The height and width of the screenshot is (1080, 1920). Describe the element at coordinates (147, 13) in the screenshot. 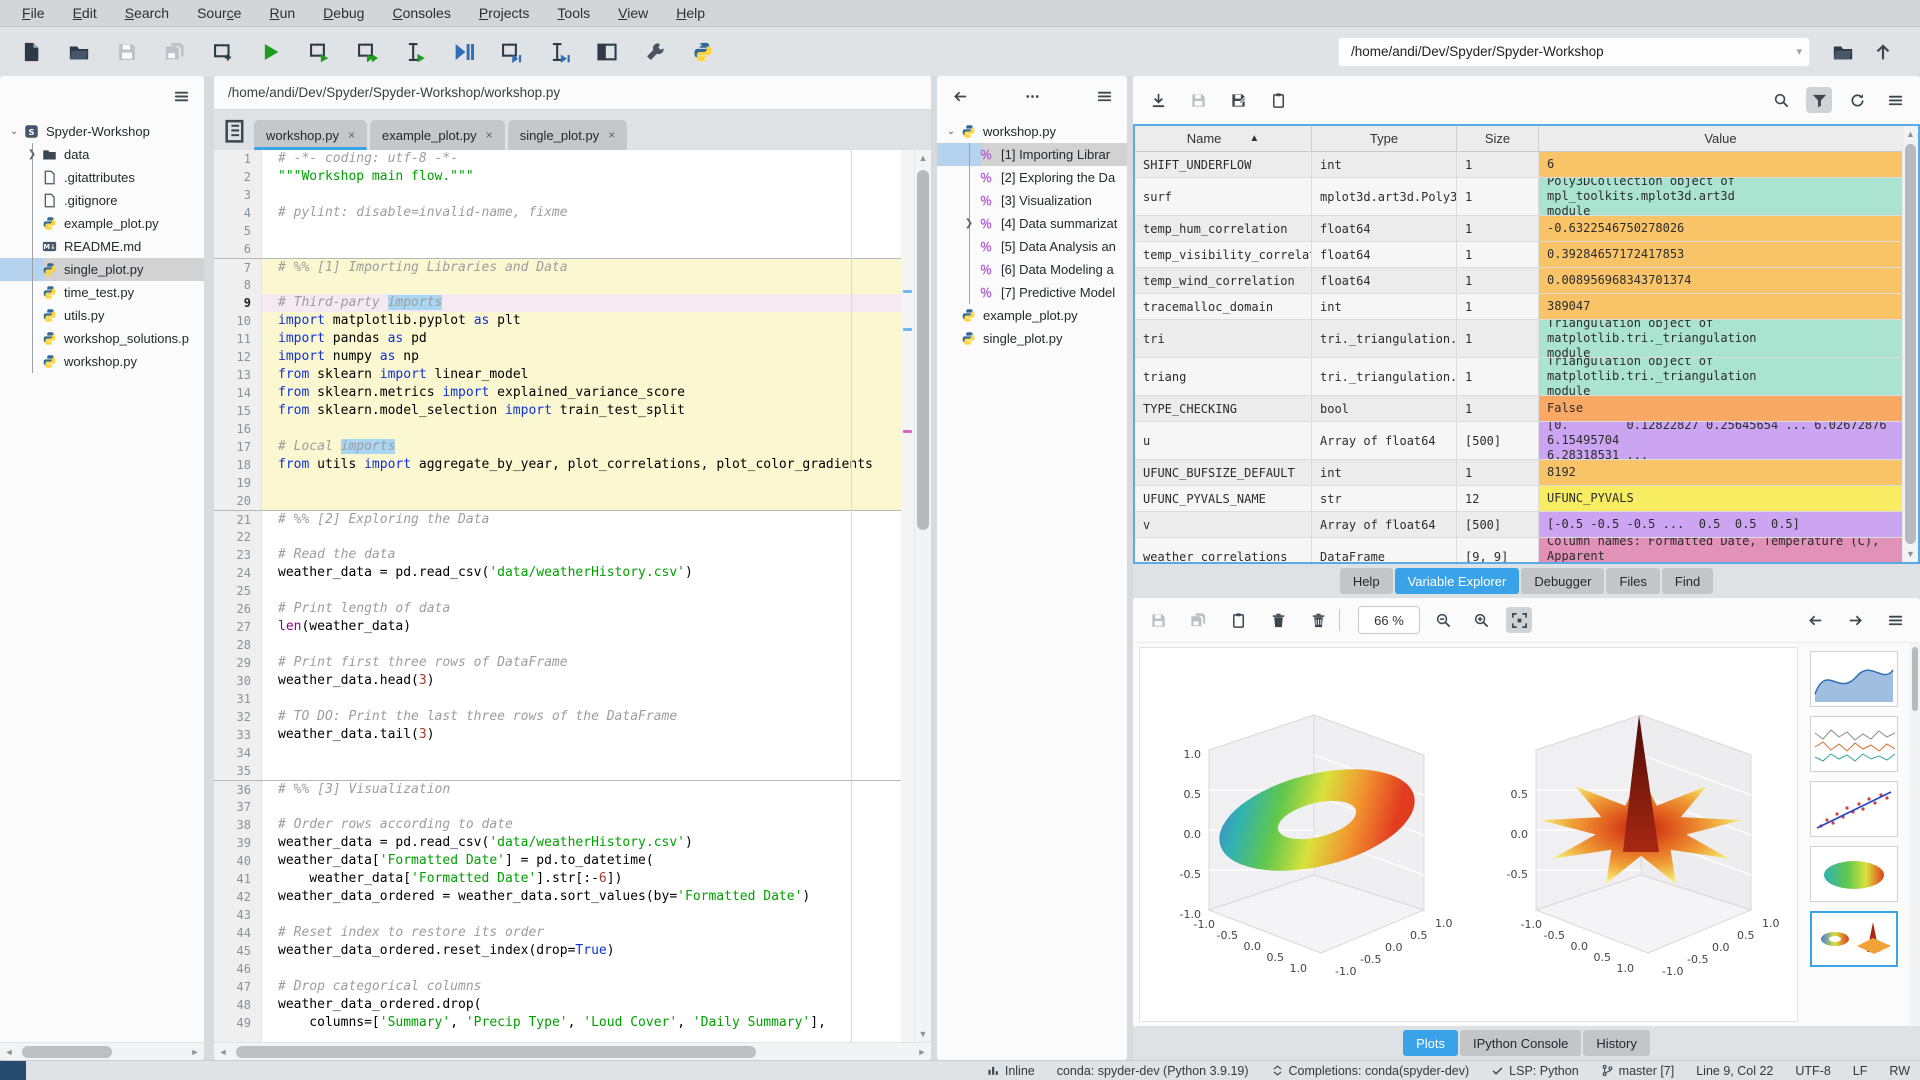

I see `menu-search: Search` at that location.